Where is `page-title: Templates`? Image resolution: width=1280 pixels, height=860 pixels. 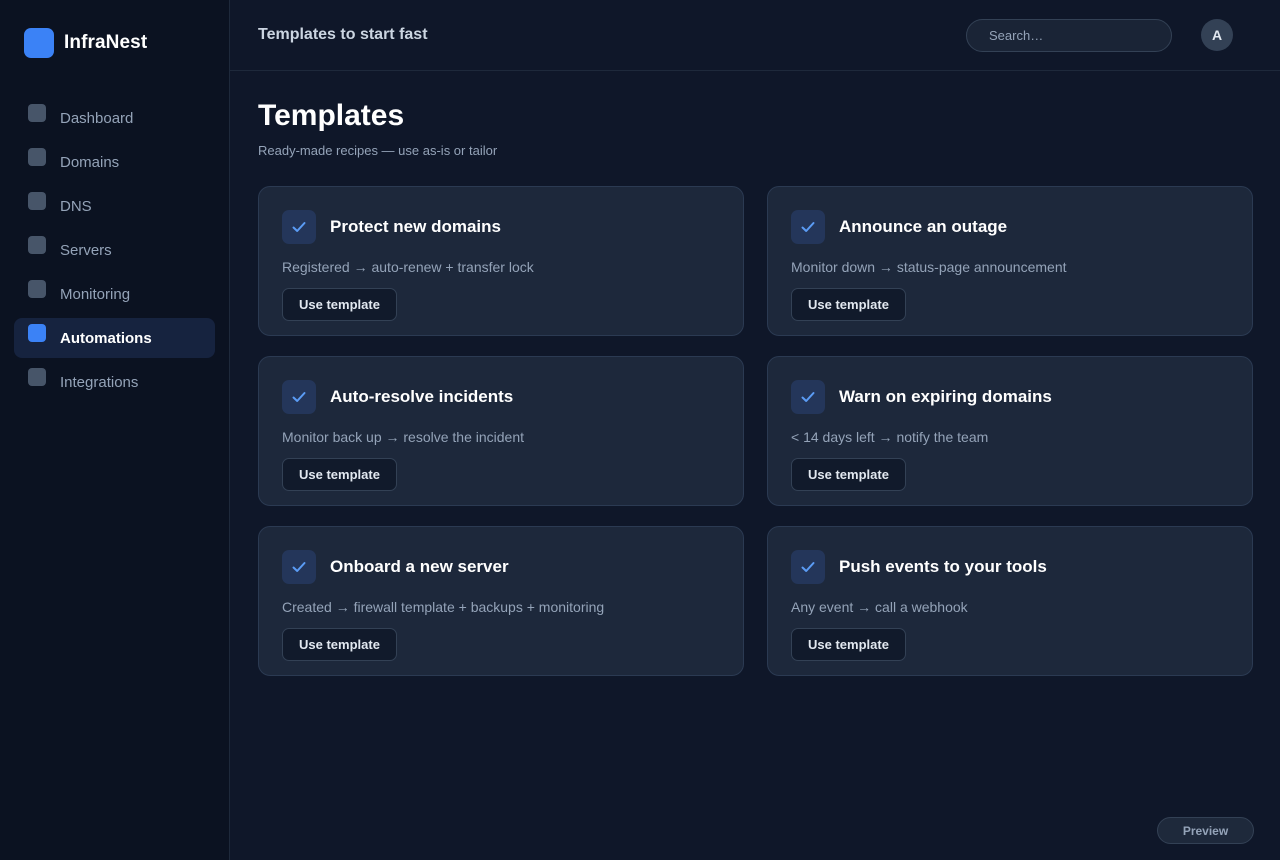
page-title: Templates is located at coordinates (331, 115).